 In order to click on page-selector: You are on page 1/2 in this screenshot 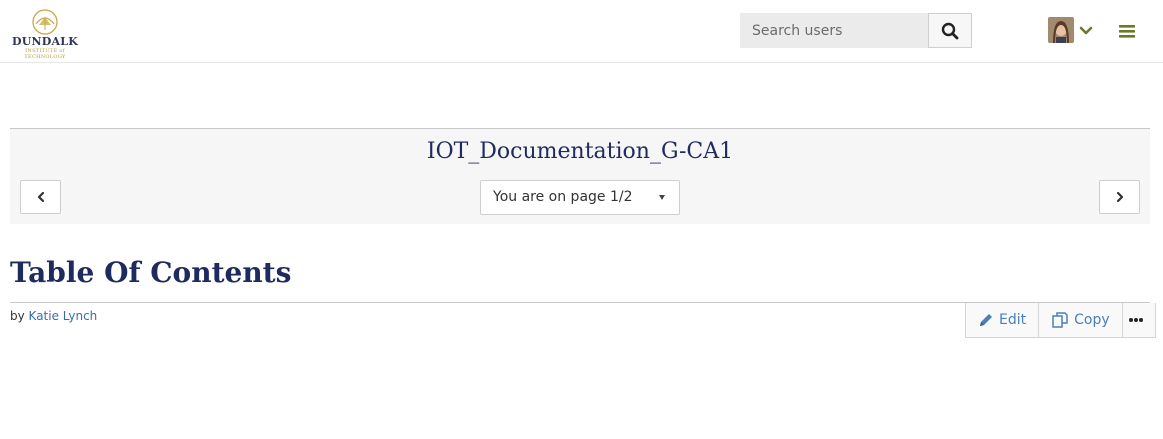, I will do `click(580, 197)`.